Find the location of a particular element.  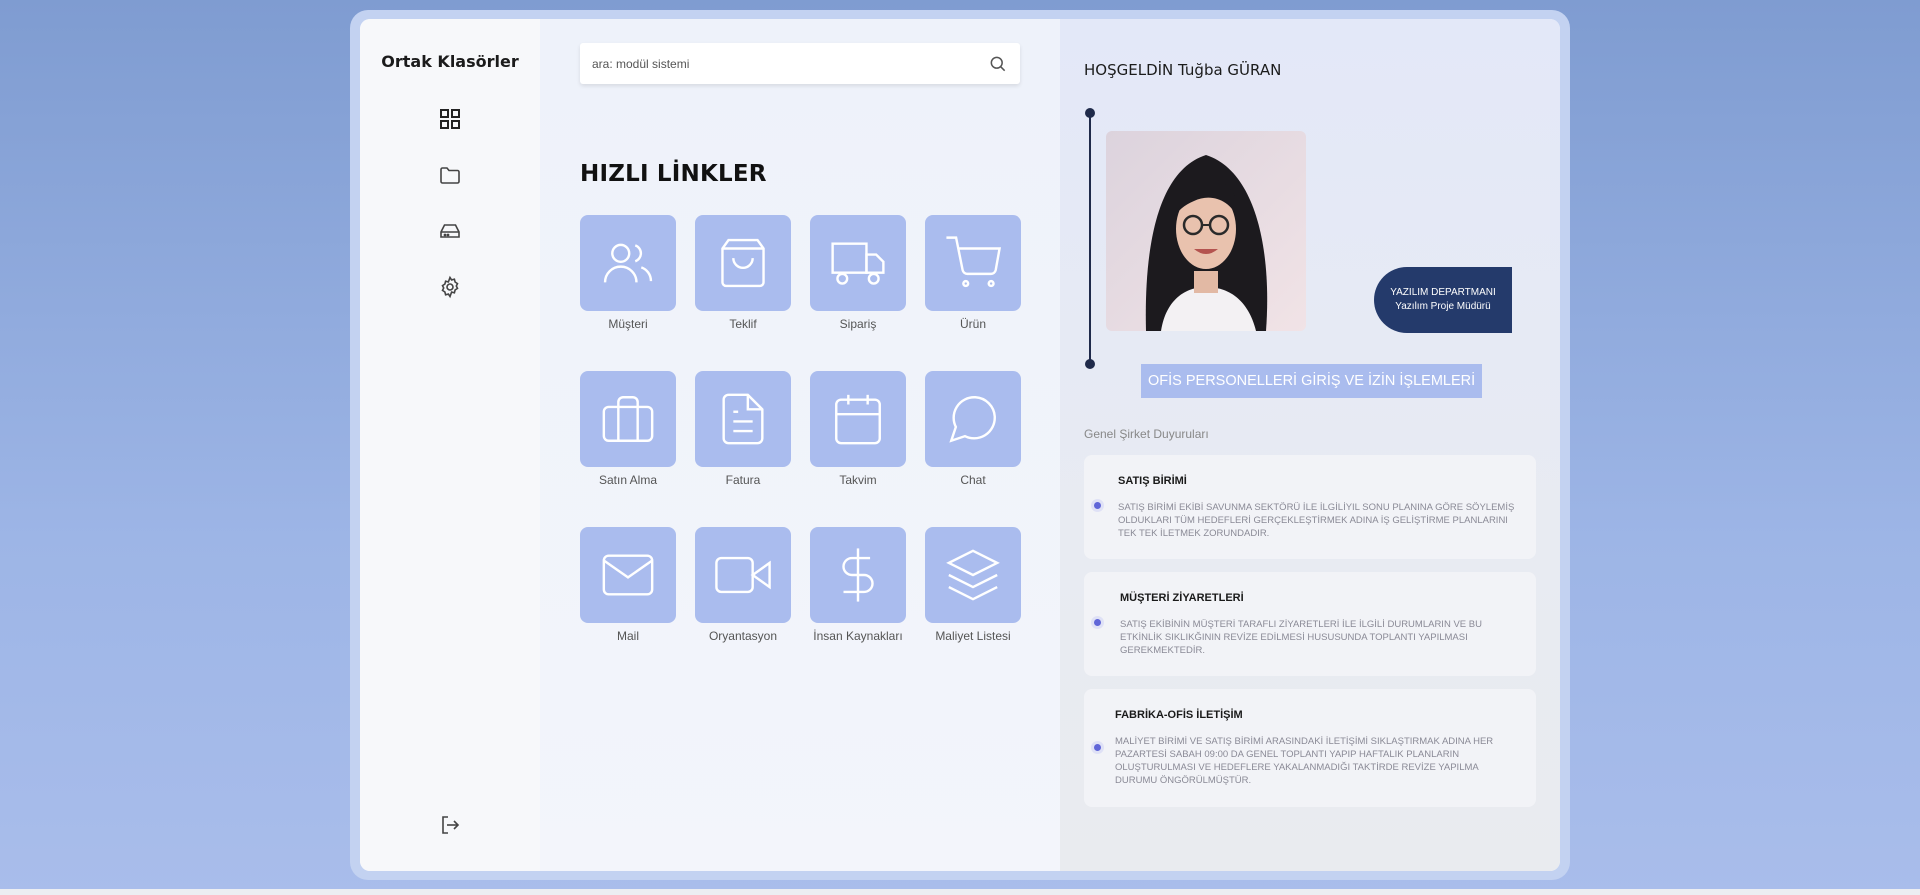

search-icon is located at coordinates (998, 64).